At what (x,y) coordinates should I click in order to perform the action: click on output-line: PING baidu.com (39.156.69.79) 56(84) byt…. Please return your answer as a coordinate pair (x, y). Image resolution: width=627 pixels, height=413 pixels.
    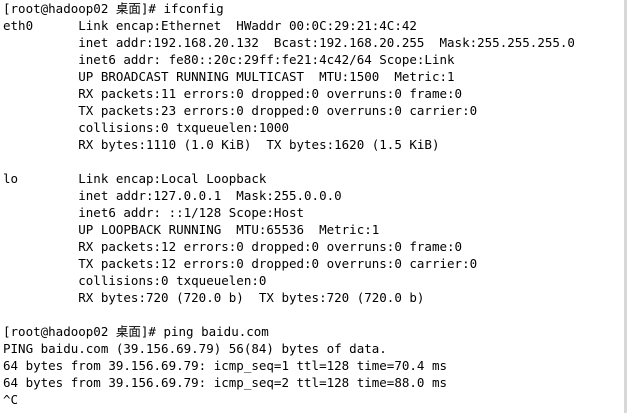
    Looking at the image, I should click on (195, 348).